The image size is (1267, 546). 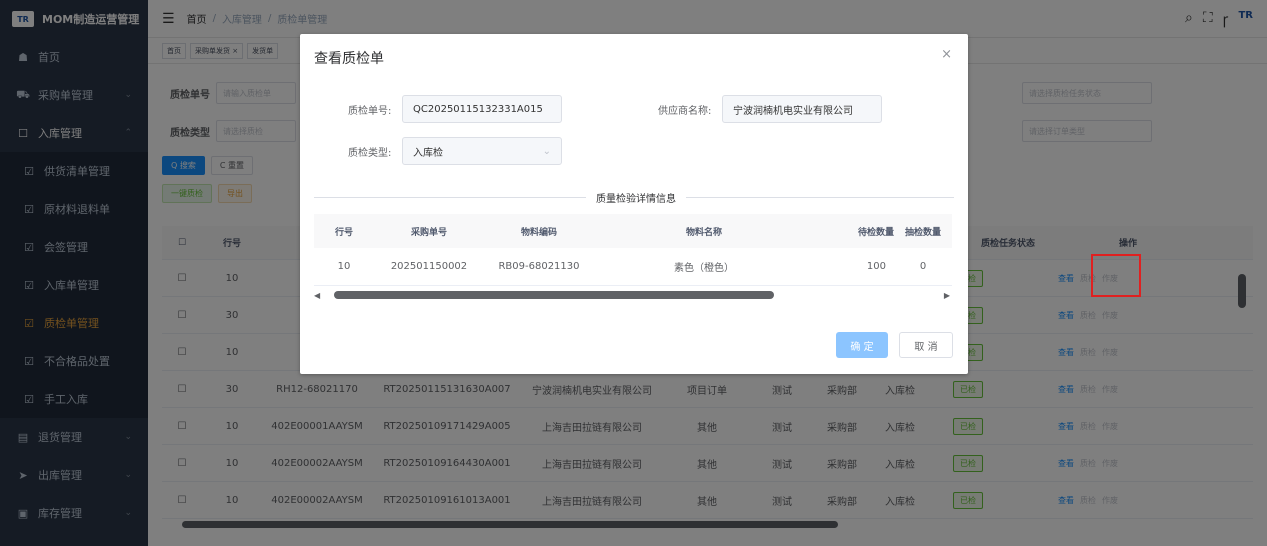 What do you see at coordinates (349, 59) in the screenshot?
I see `dialog-title: 查看质检单` at bounding box center [349, 59].